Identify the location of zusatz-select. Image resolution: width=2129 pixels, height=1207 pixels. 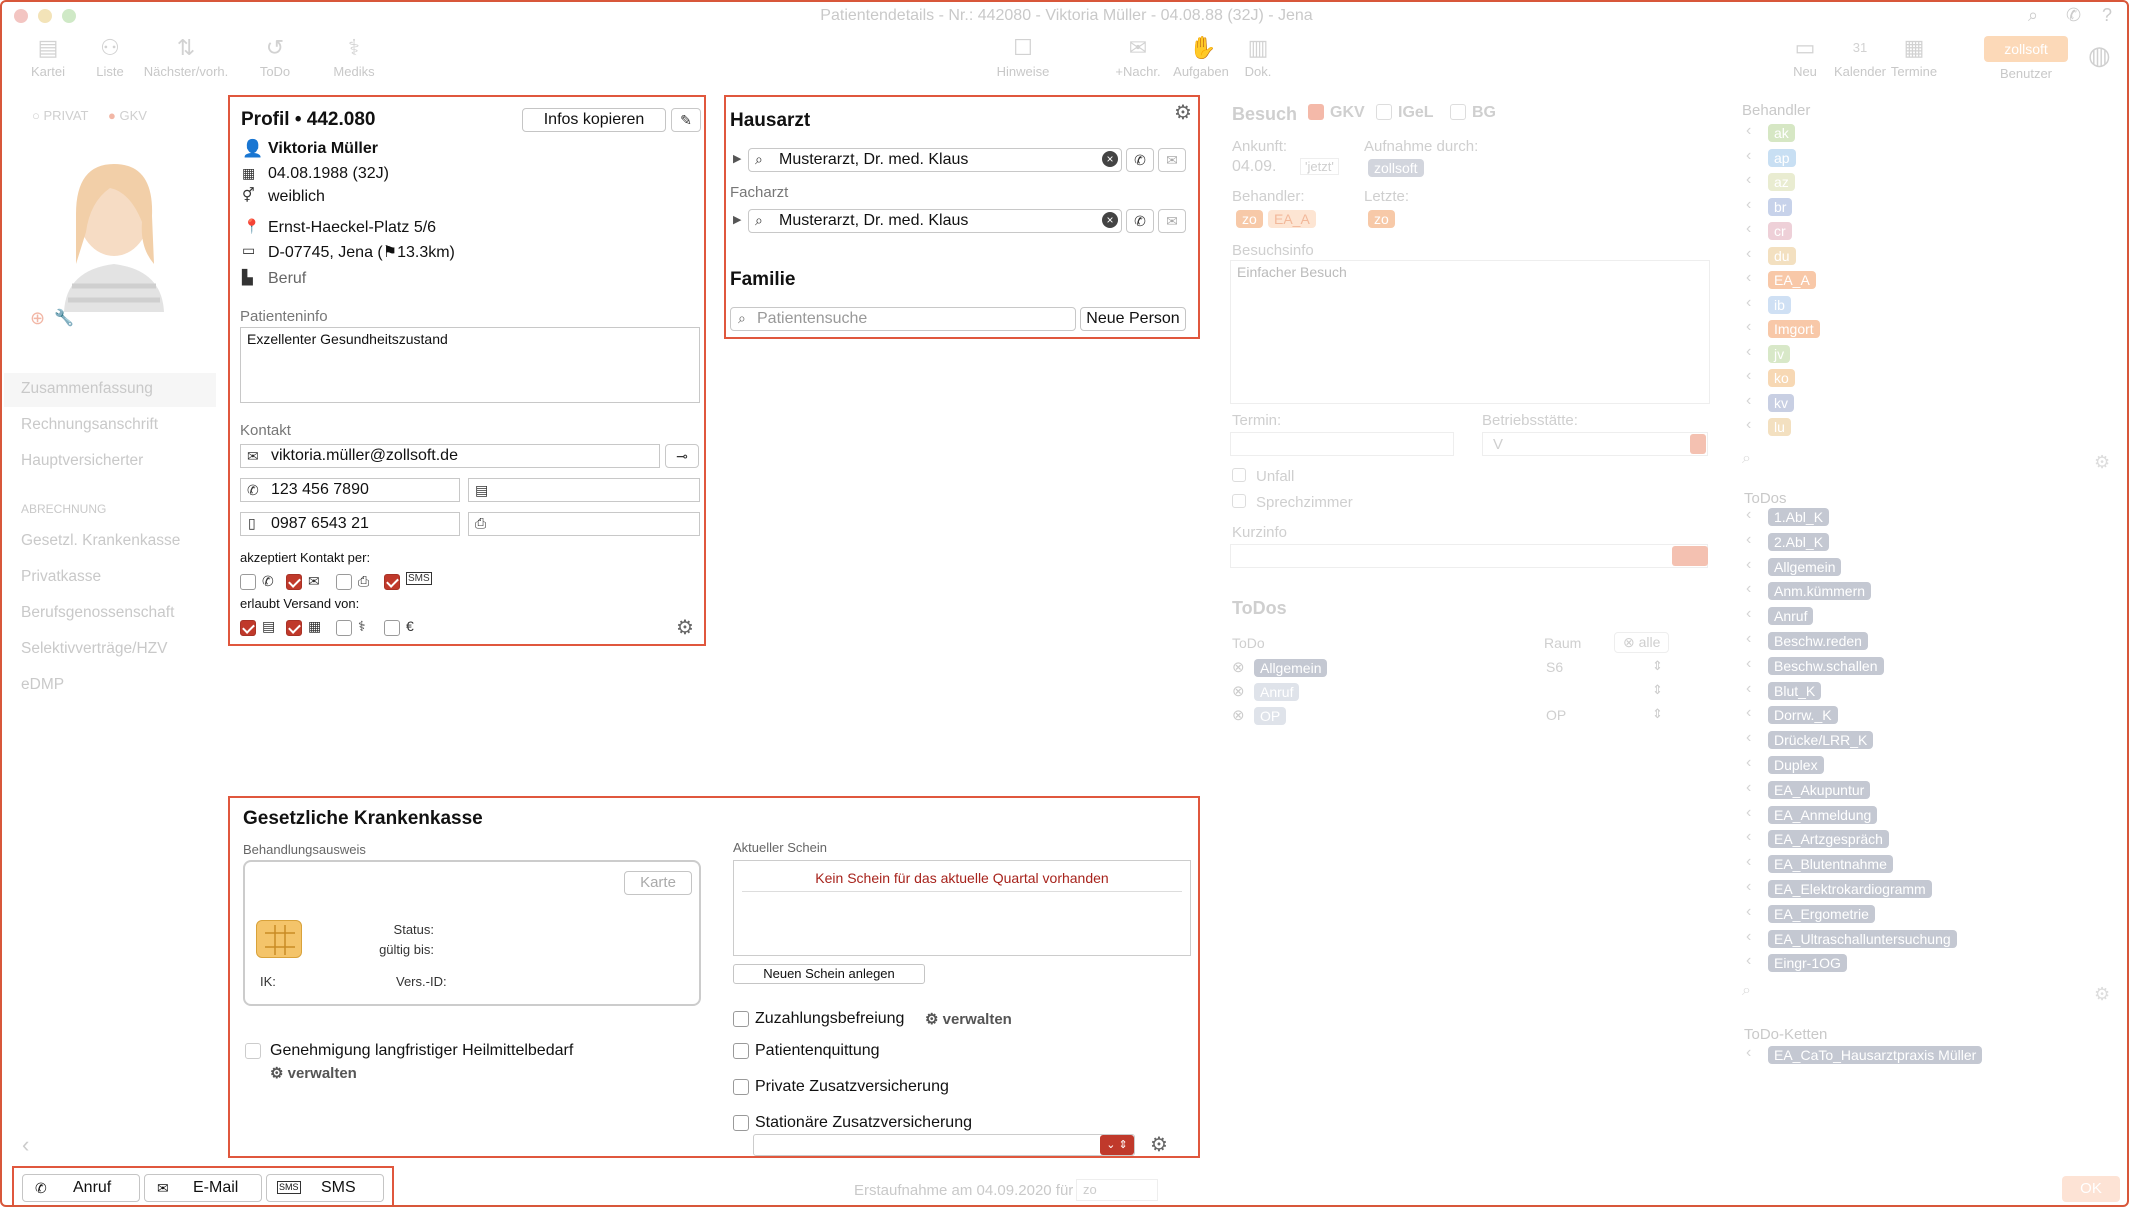
(944, 1145).